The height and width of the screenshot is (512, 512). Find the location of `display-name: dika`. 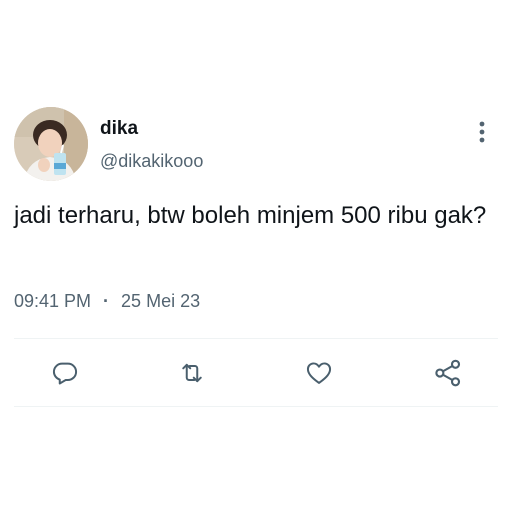

display-name: dika is located at coordinates (119, 129).